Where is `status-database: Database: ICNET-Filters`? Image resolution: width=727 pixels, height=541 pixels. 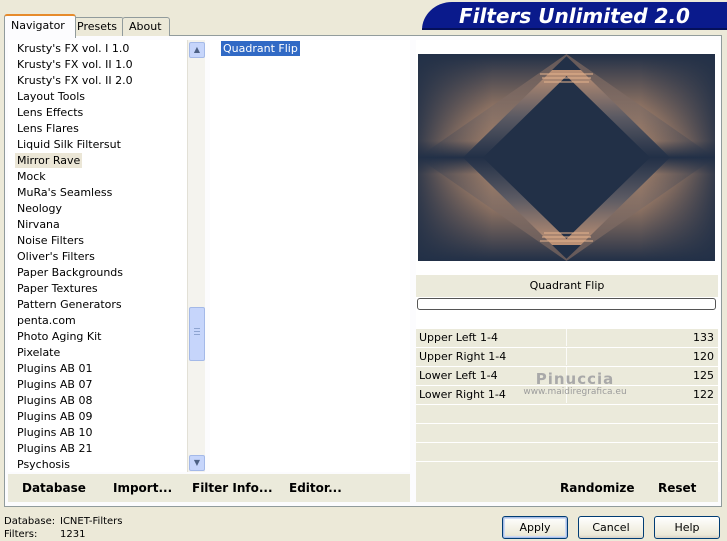
status-database: Database: ICNET-Filters is located at coordinates (63, 521).